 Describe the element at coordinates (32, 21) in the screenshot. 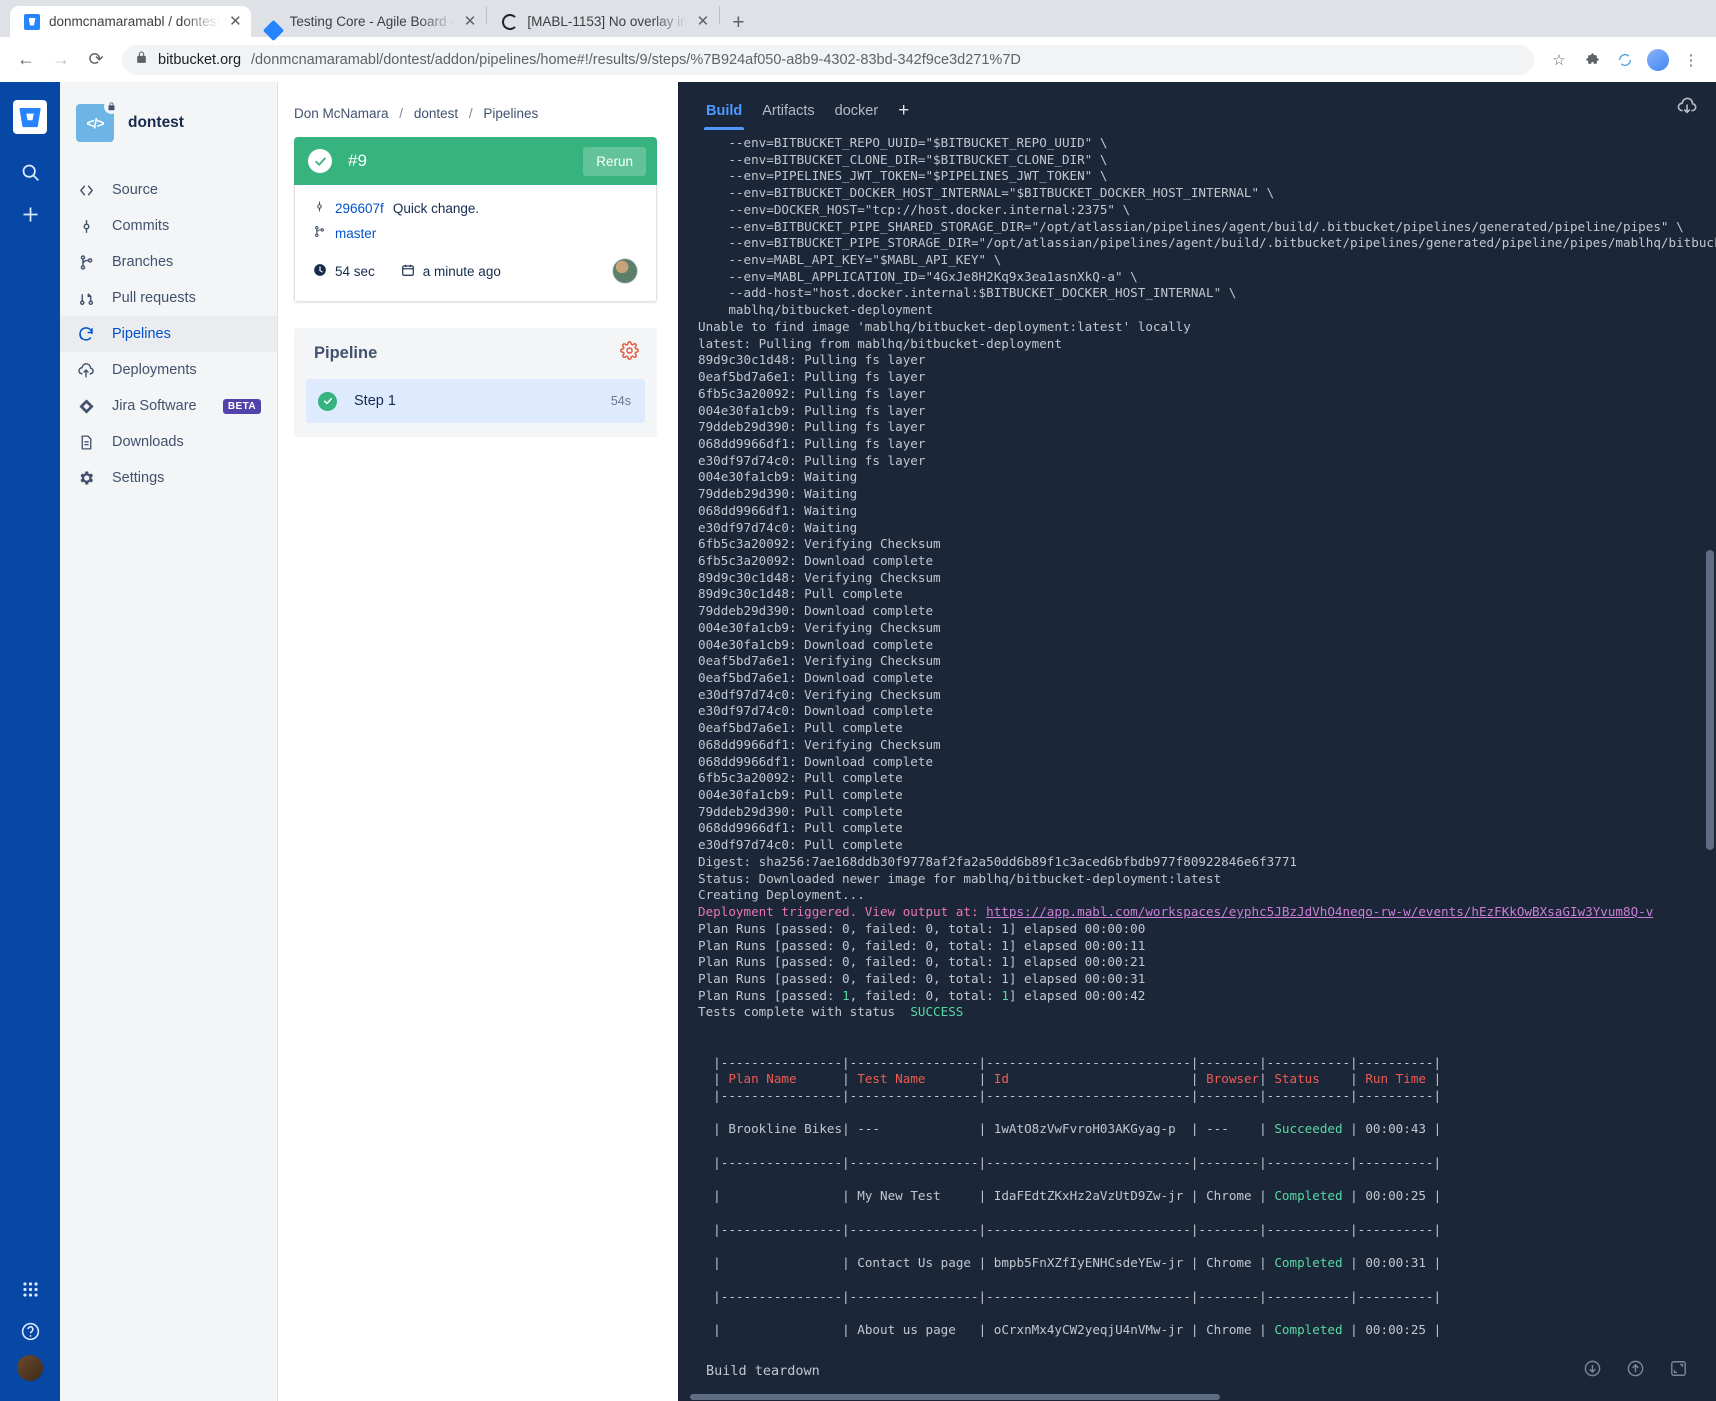

I see `bitbucket-icon` at that location.